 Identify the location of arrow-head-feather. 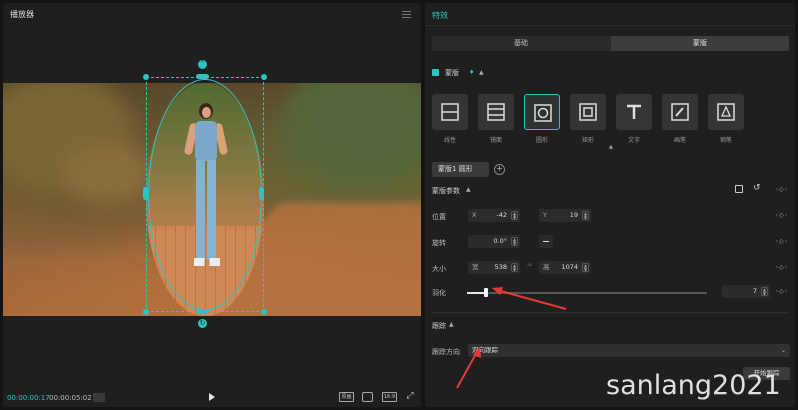
(497, 291).